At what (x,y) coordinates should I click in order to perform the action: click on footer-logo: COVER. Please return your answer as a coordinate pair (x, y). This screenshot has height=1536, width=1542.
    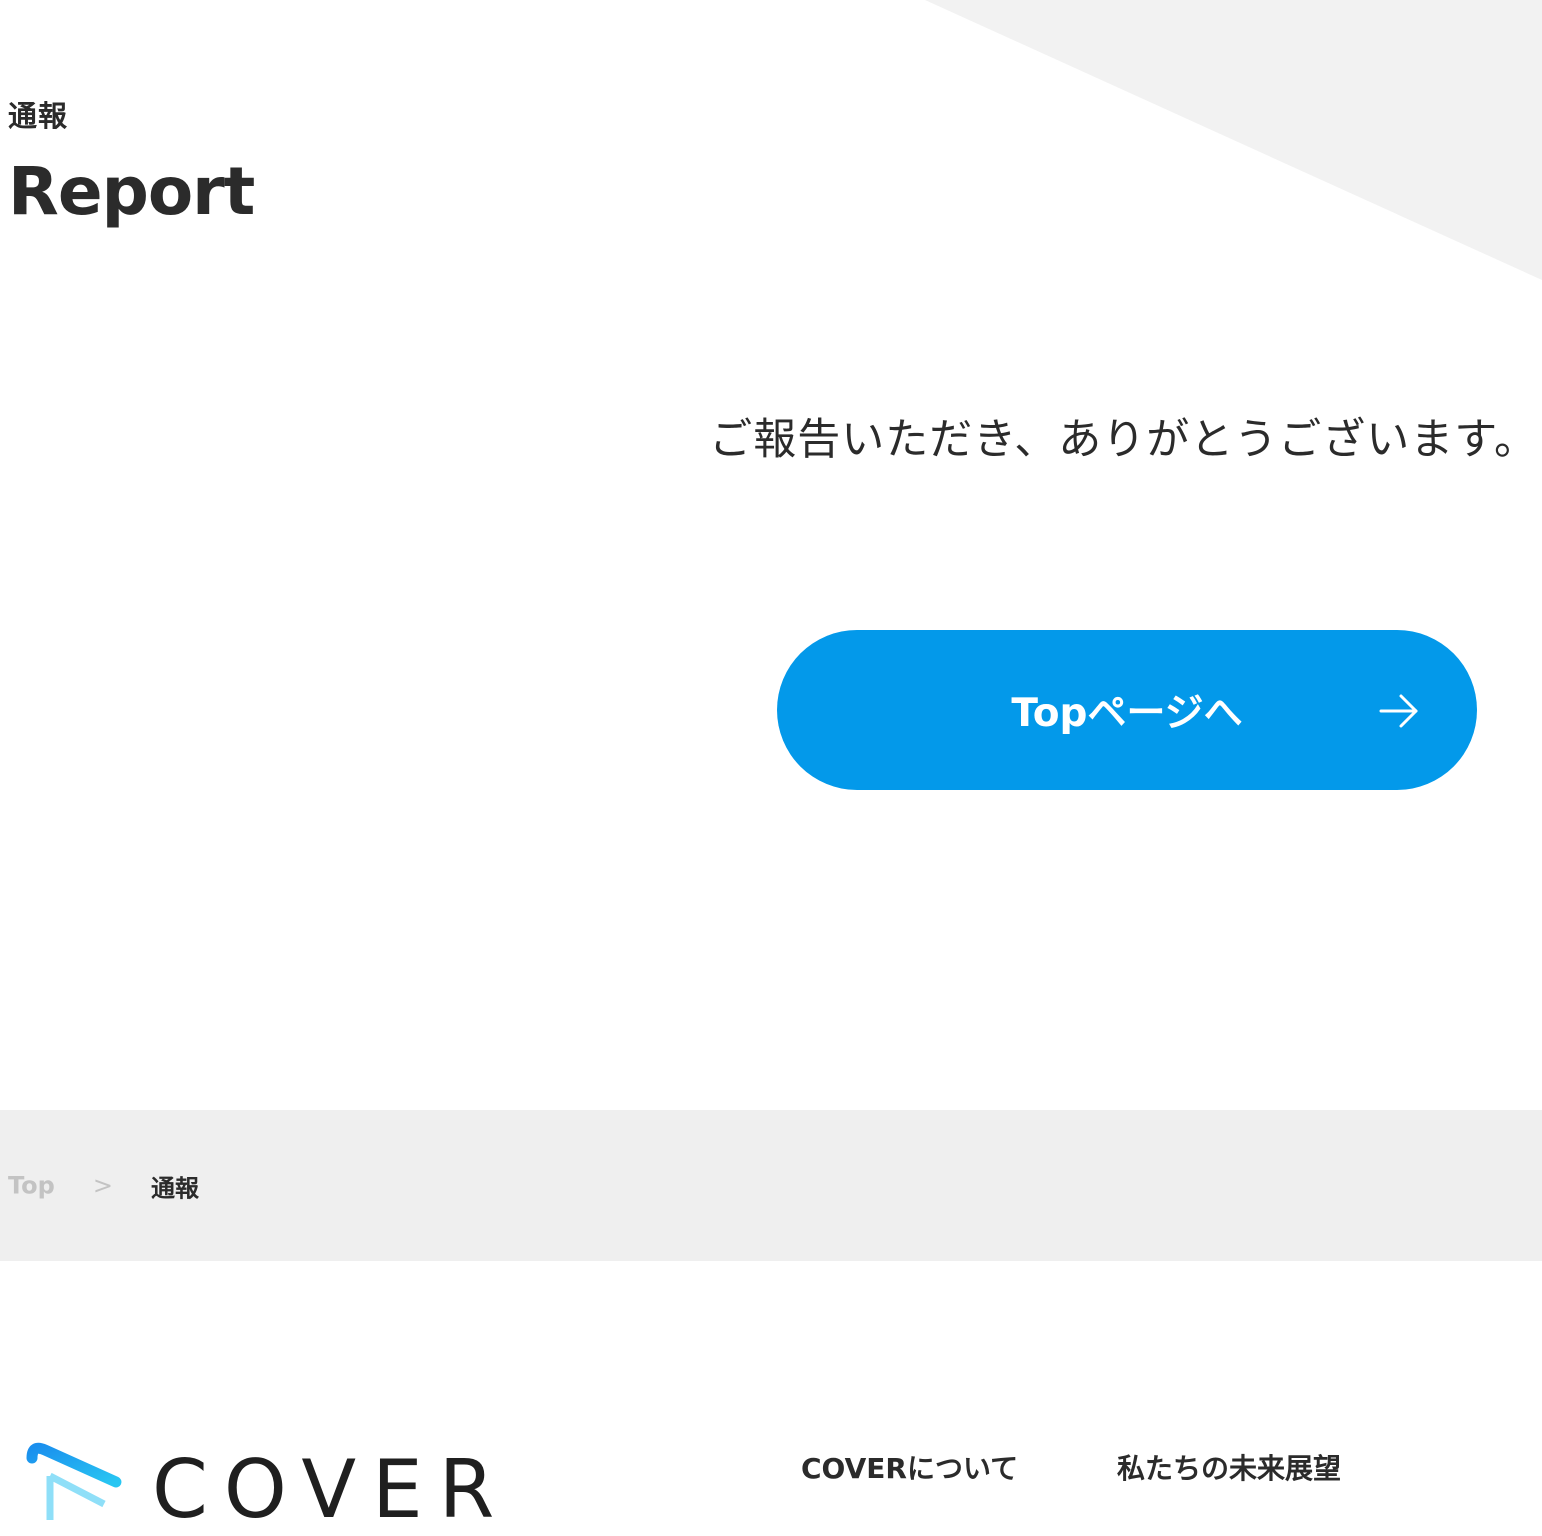
    Looking at the image, I should click on (267, 1485).